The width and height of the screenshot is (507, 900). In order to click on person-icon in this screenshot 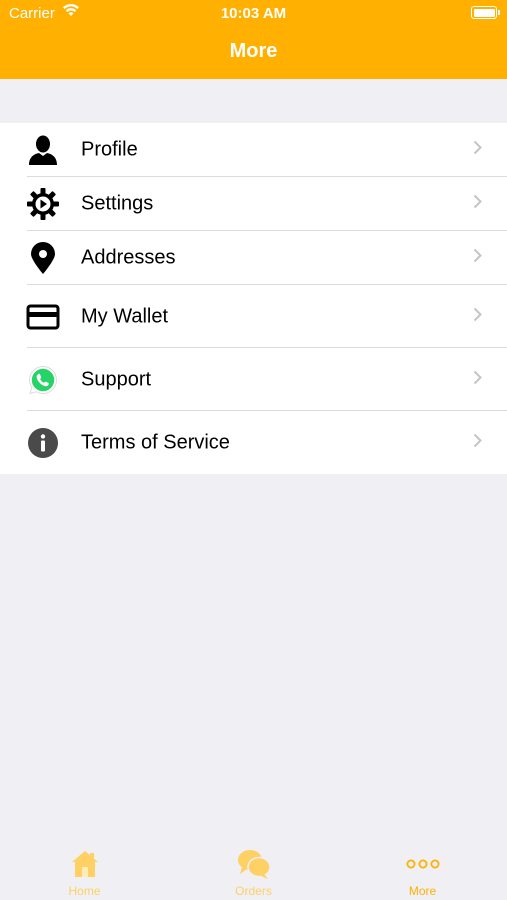, I will do `click(43, 150)`.